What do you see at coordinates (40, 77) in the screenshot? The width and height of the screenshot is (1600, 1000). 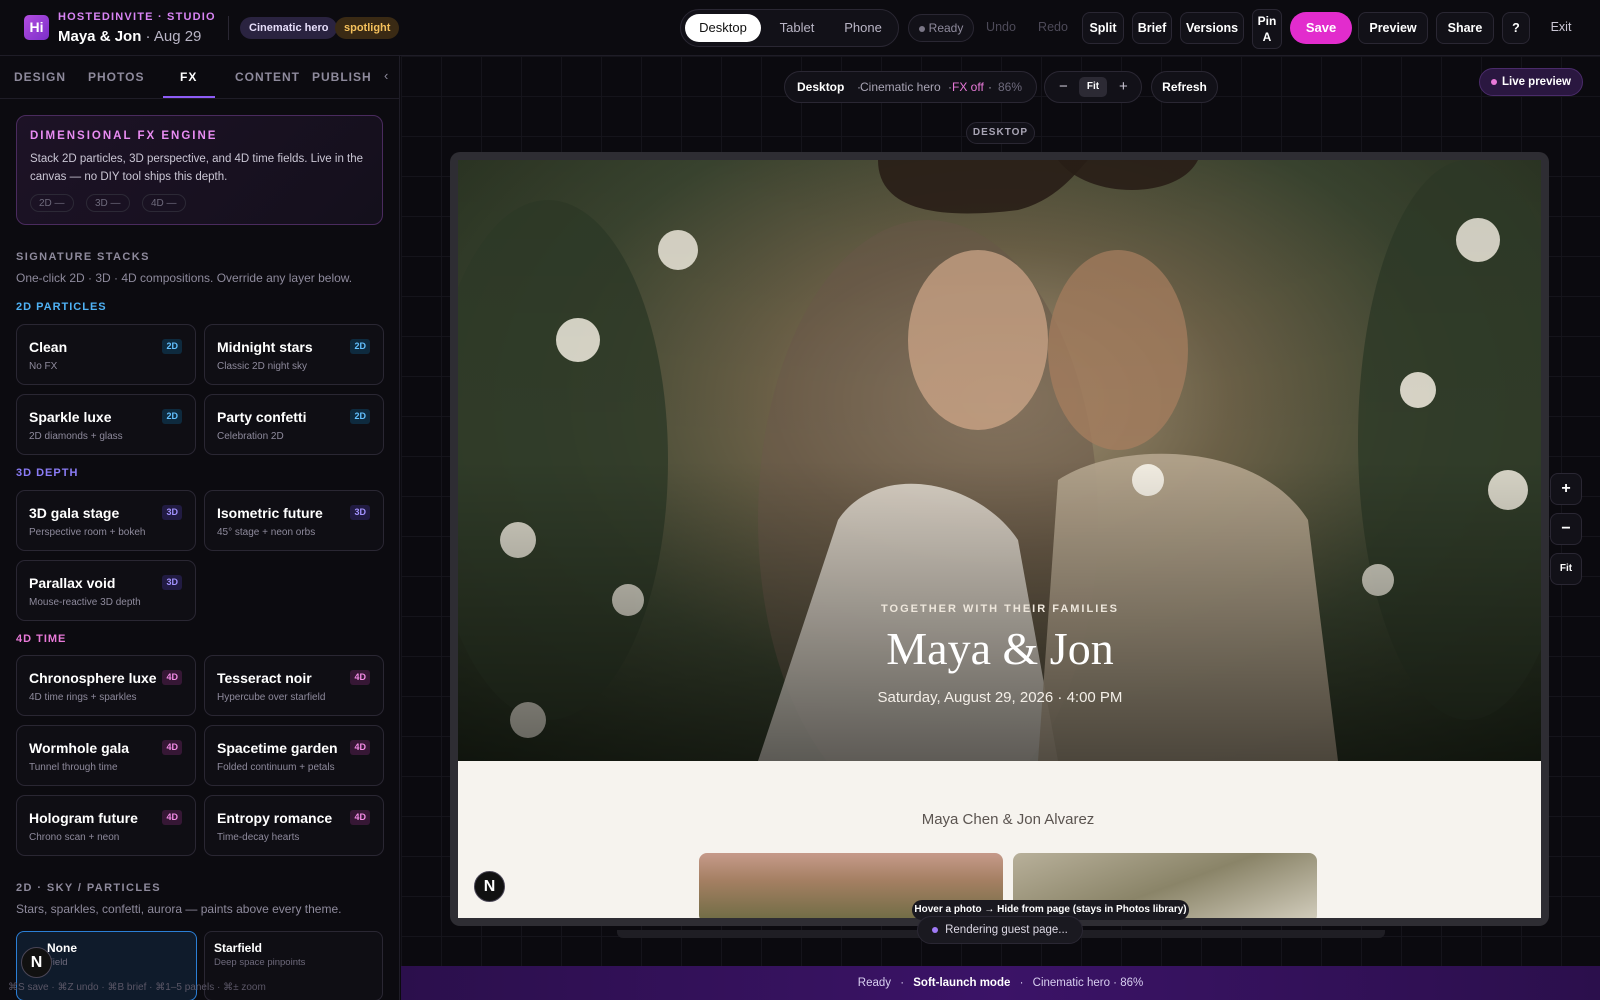 I see `tab-design: DESIGN` at bounding box center [40, 77].